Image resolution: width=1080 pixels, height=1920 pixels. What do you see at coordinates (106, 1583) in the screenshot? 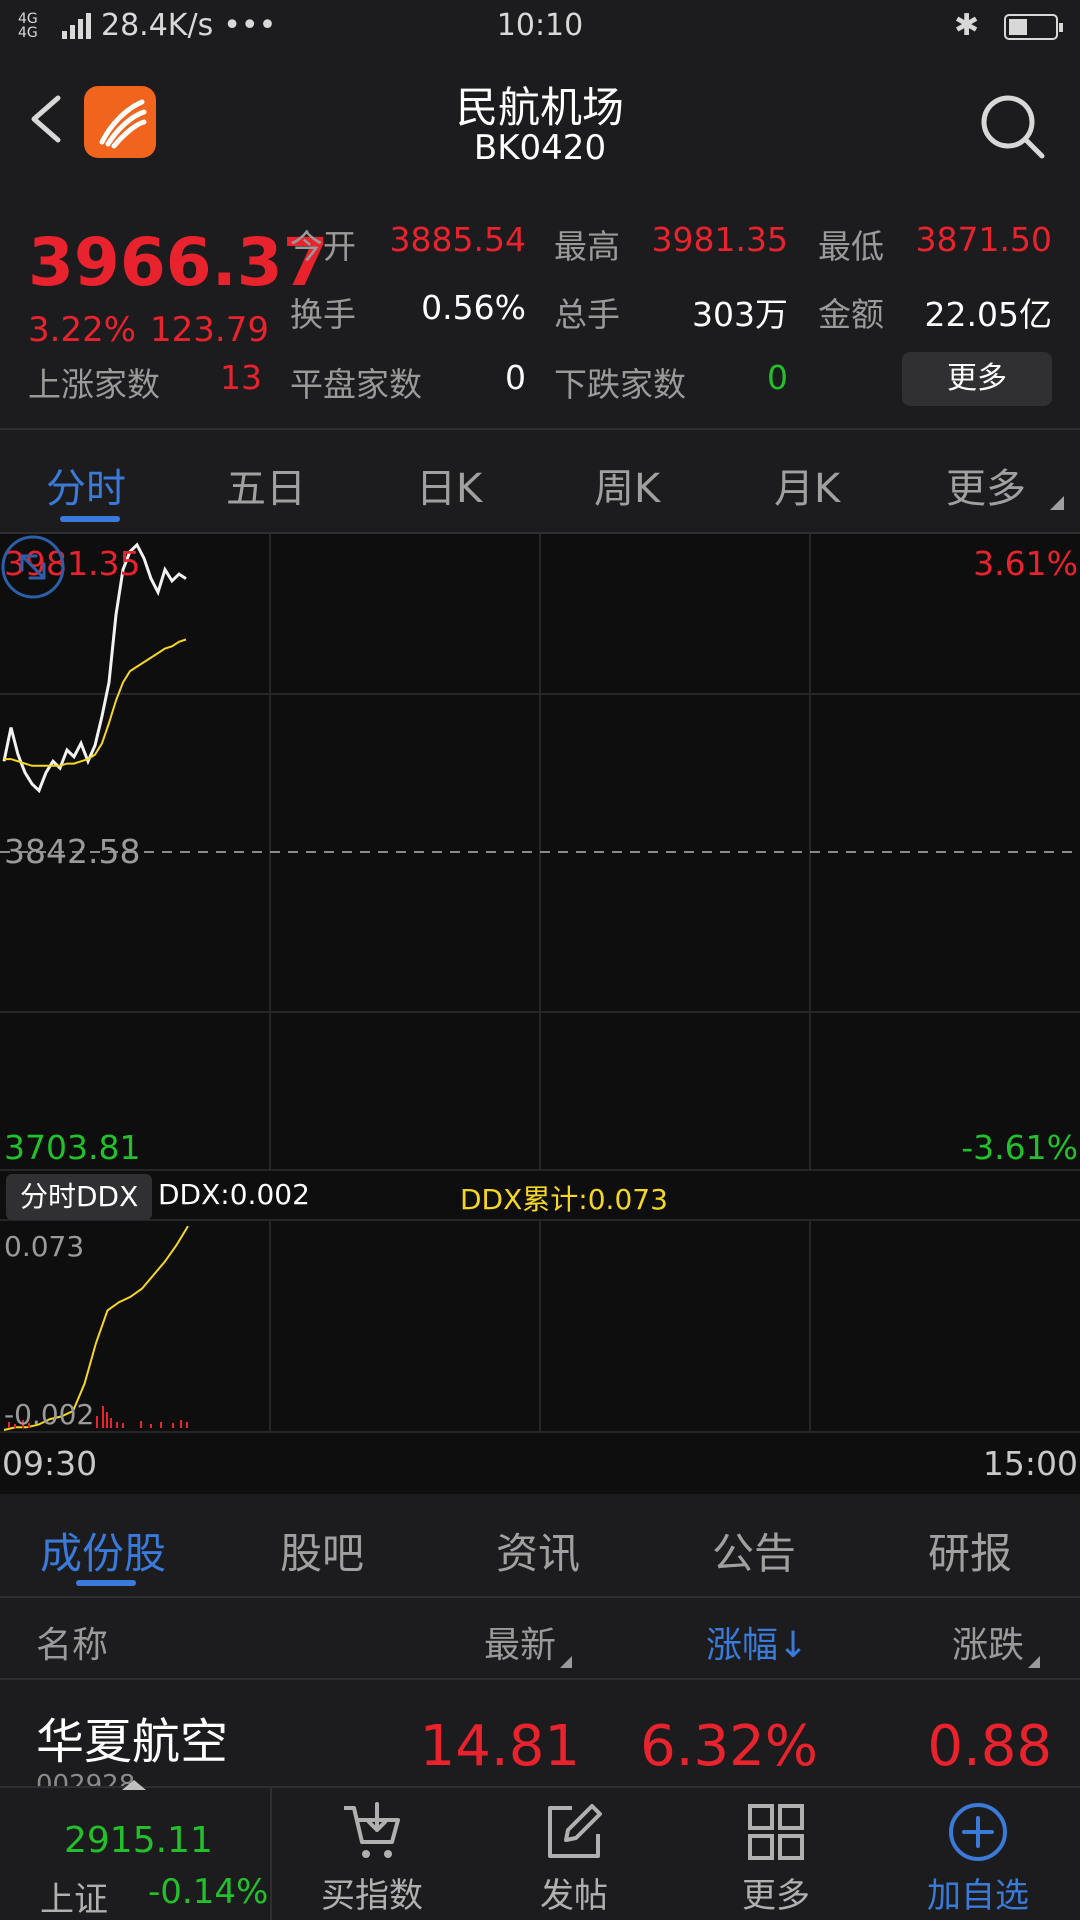
I see `active-section-indicator` at bounding box center [106, 1583].